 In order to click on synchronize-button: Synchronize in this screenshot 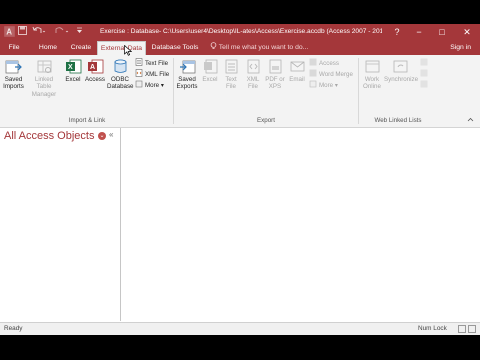, I will do `click(401, 70)`.